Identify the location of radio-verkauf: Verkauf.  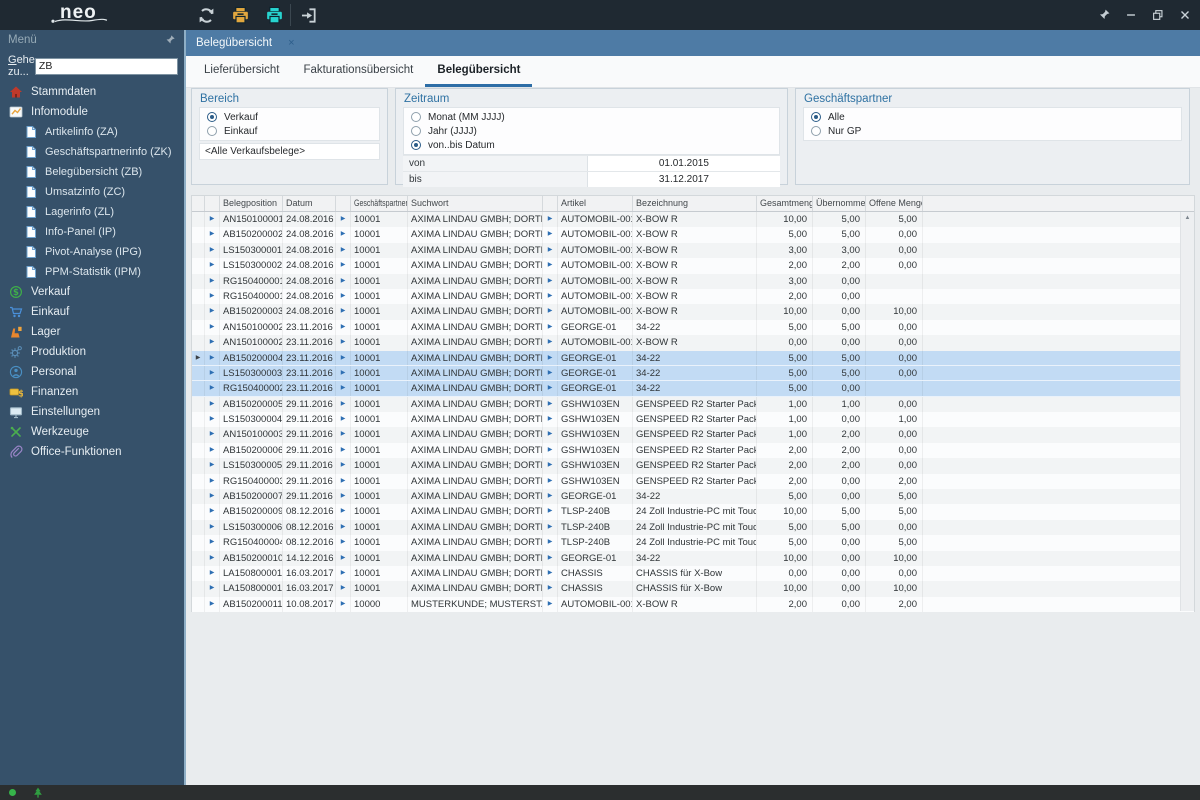
(289, 117).